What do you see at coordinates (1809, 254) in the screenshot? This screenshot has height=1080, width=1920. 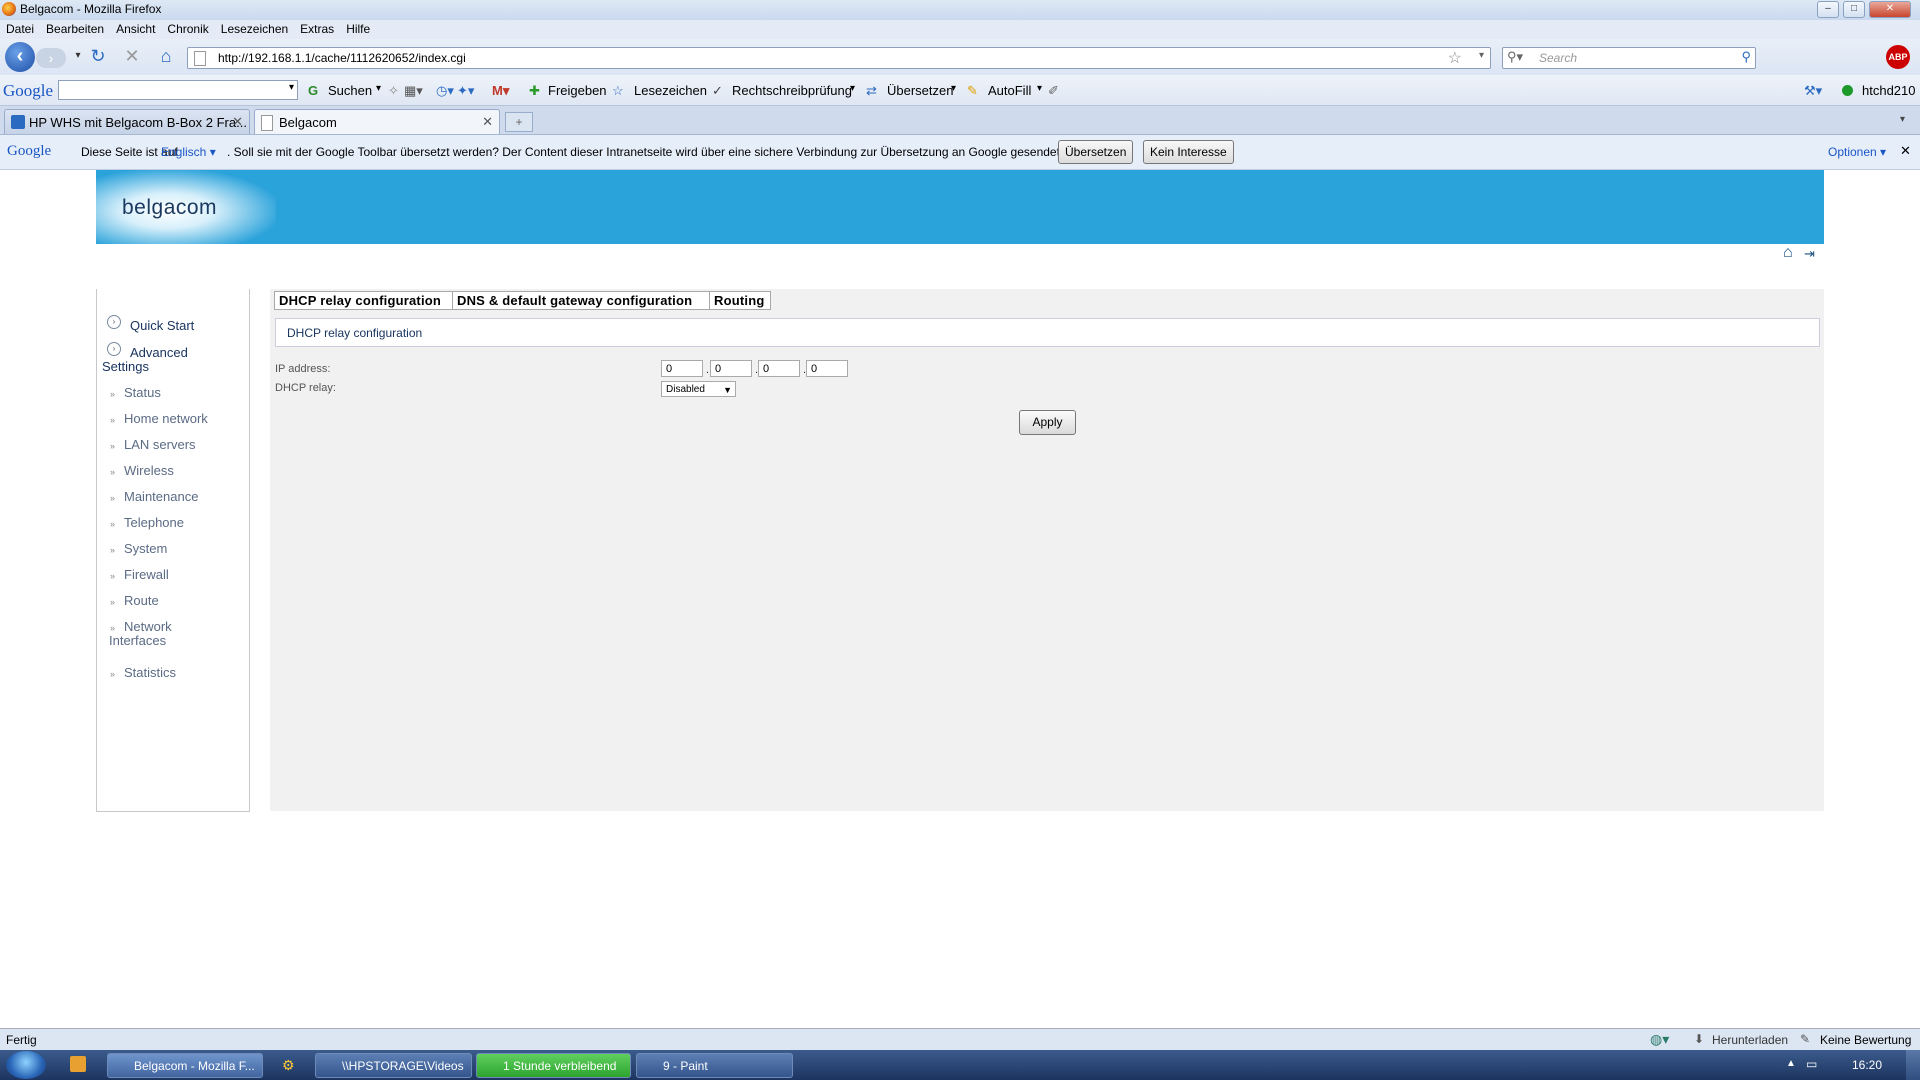 I see `logout-icon: ⇥` at bounding box center [1809, 254].